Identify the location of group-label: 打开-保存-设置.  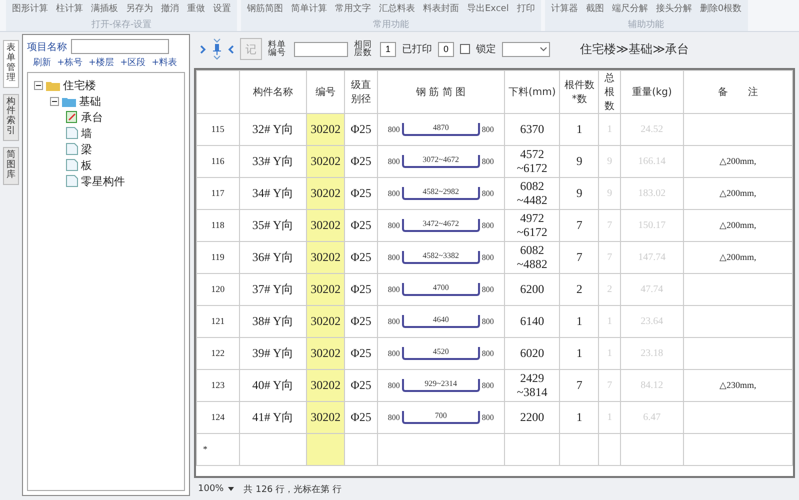
(121, 24).